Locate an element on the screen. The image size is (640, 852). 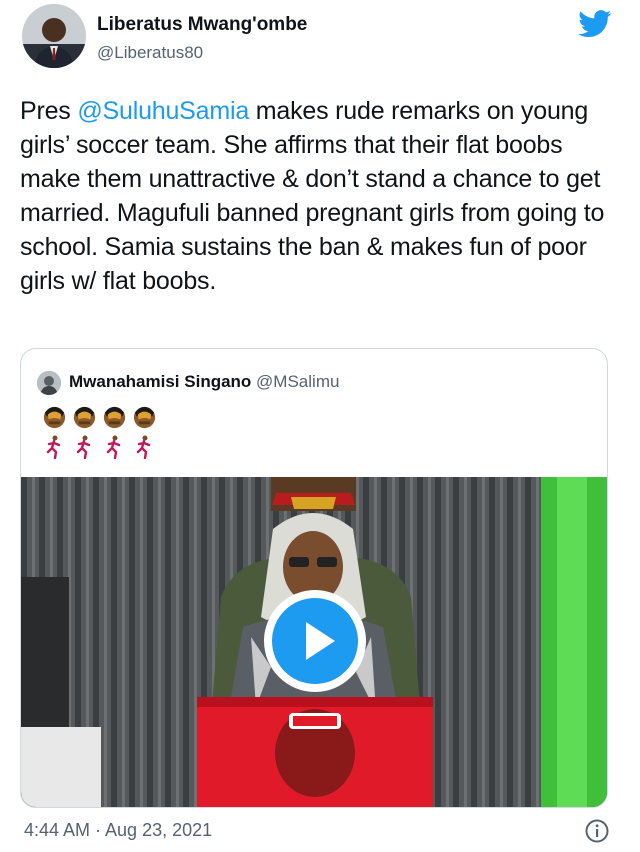
author-avatar is located at coordinates (54, 36).